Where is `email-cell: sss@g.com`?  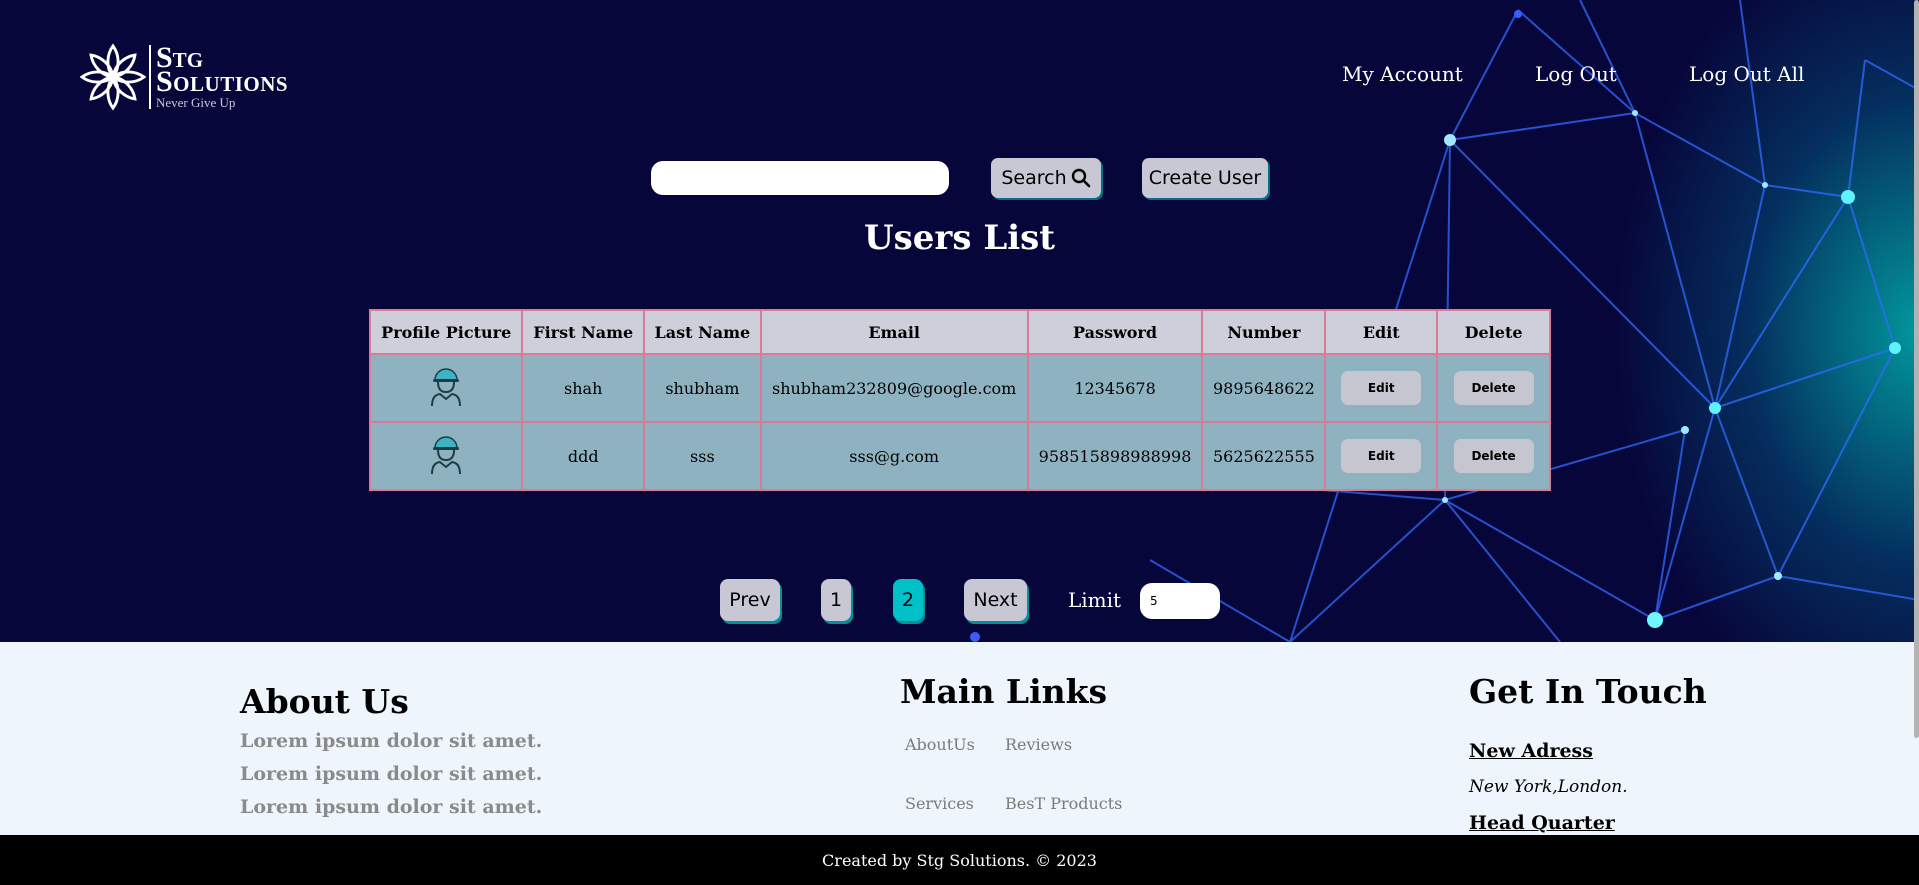
email-cell: sss@g.com is located at coordinates (894, 456).